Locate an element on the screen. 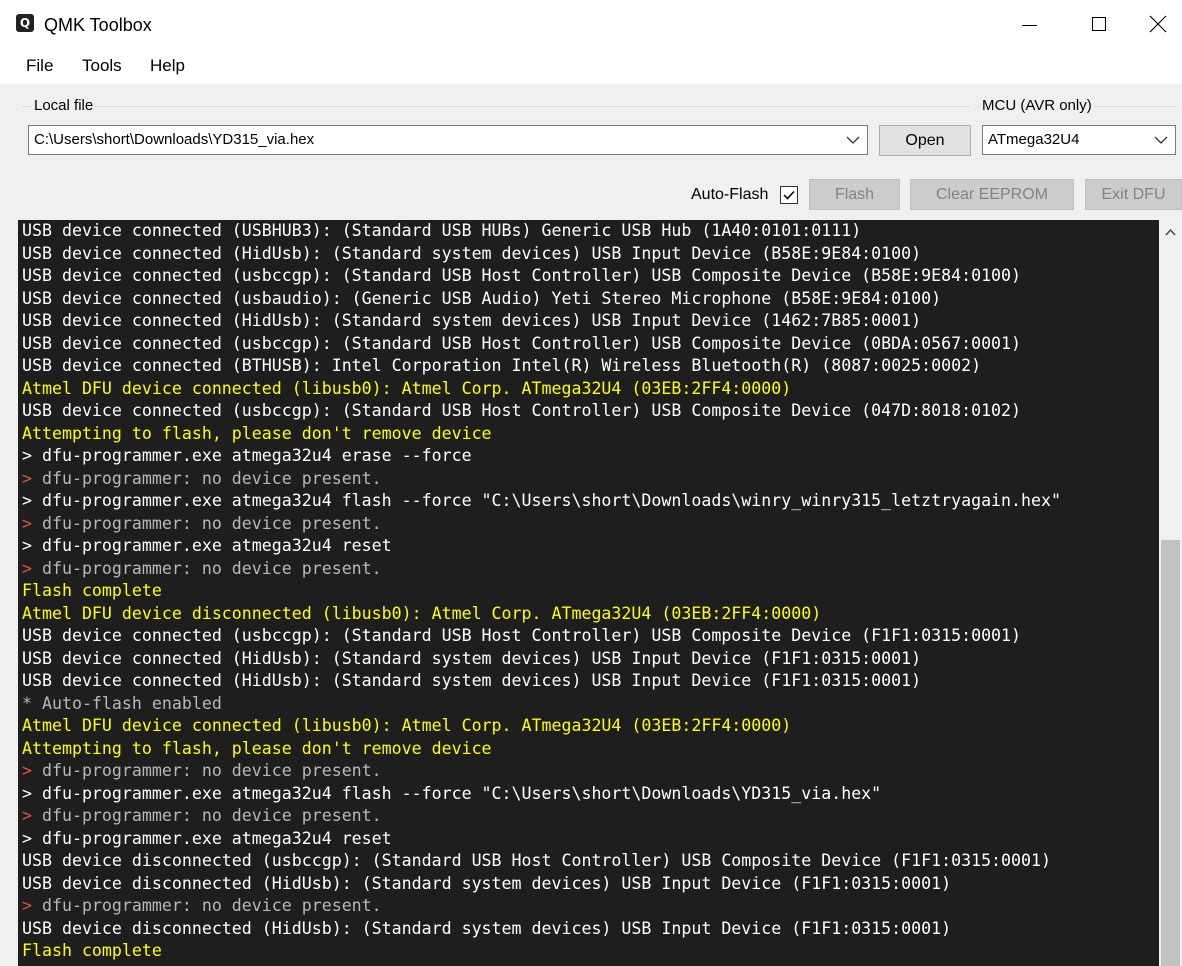 This screenshot has height=966, width=1182. console-scrollbar is located at coordinates (1170, 593).